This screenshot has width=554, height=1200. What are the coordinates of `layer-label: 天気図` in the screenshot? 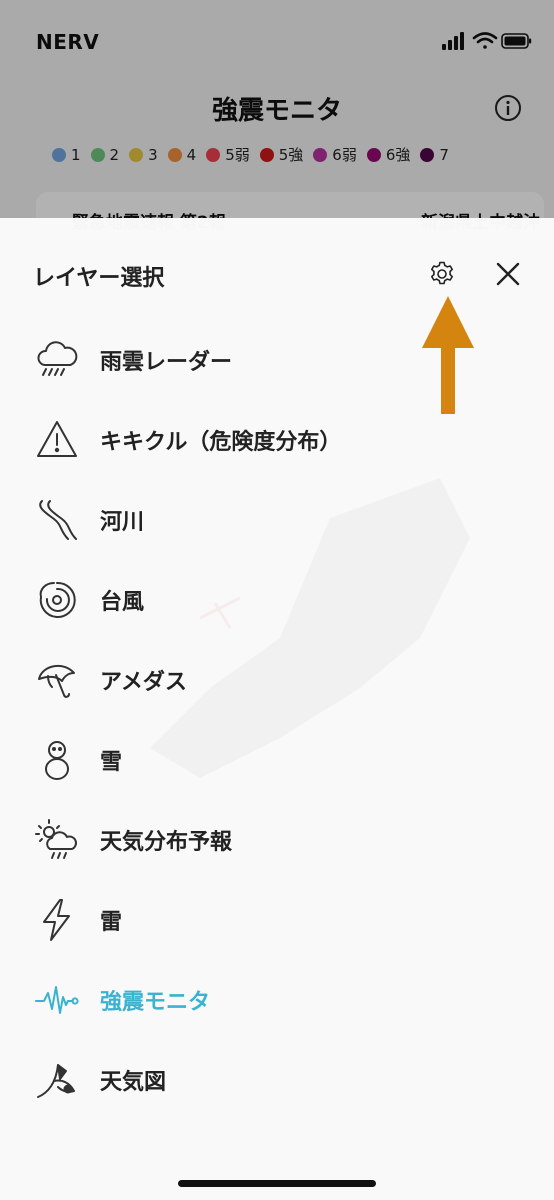 It's located at (133, 1082).